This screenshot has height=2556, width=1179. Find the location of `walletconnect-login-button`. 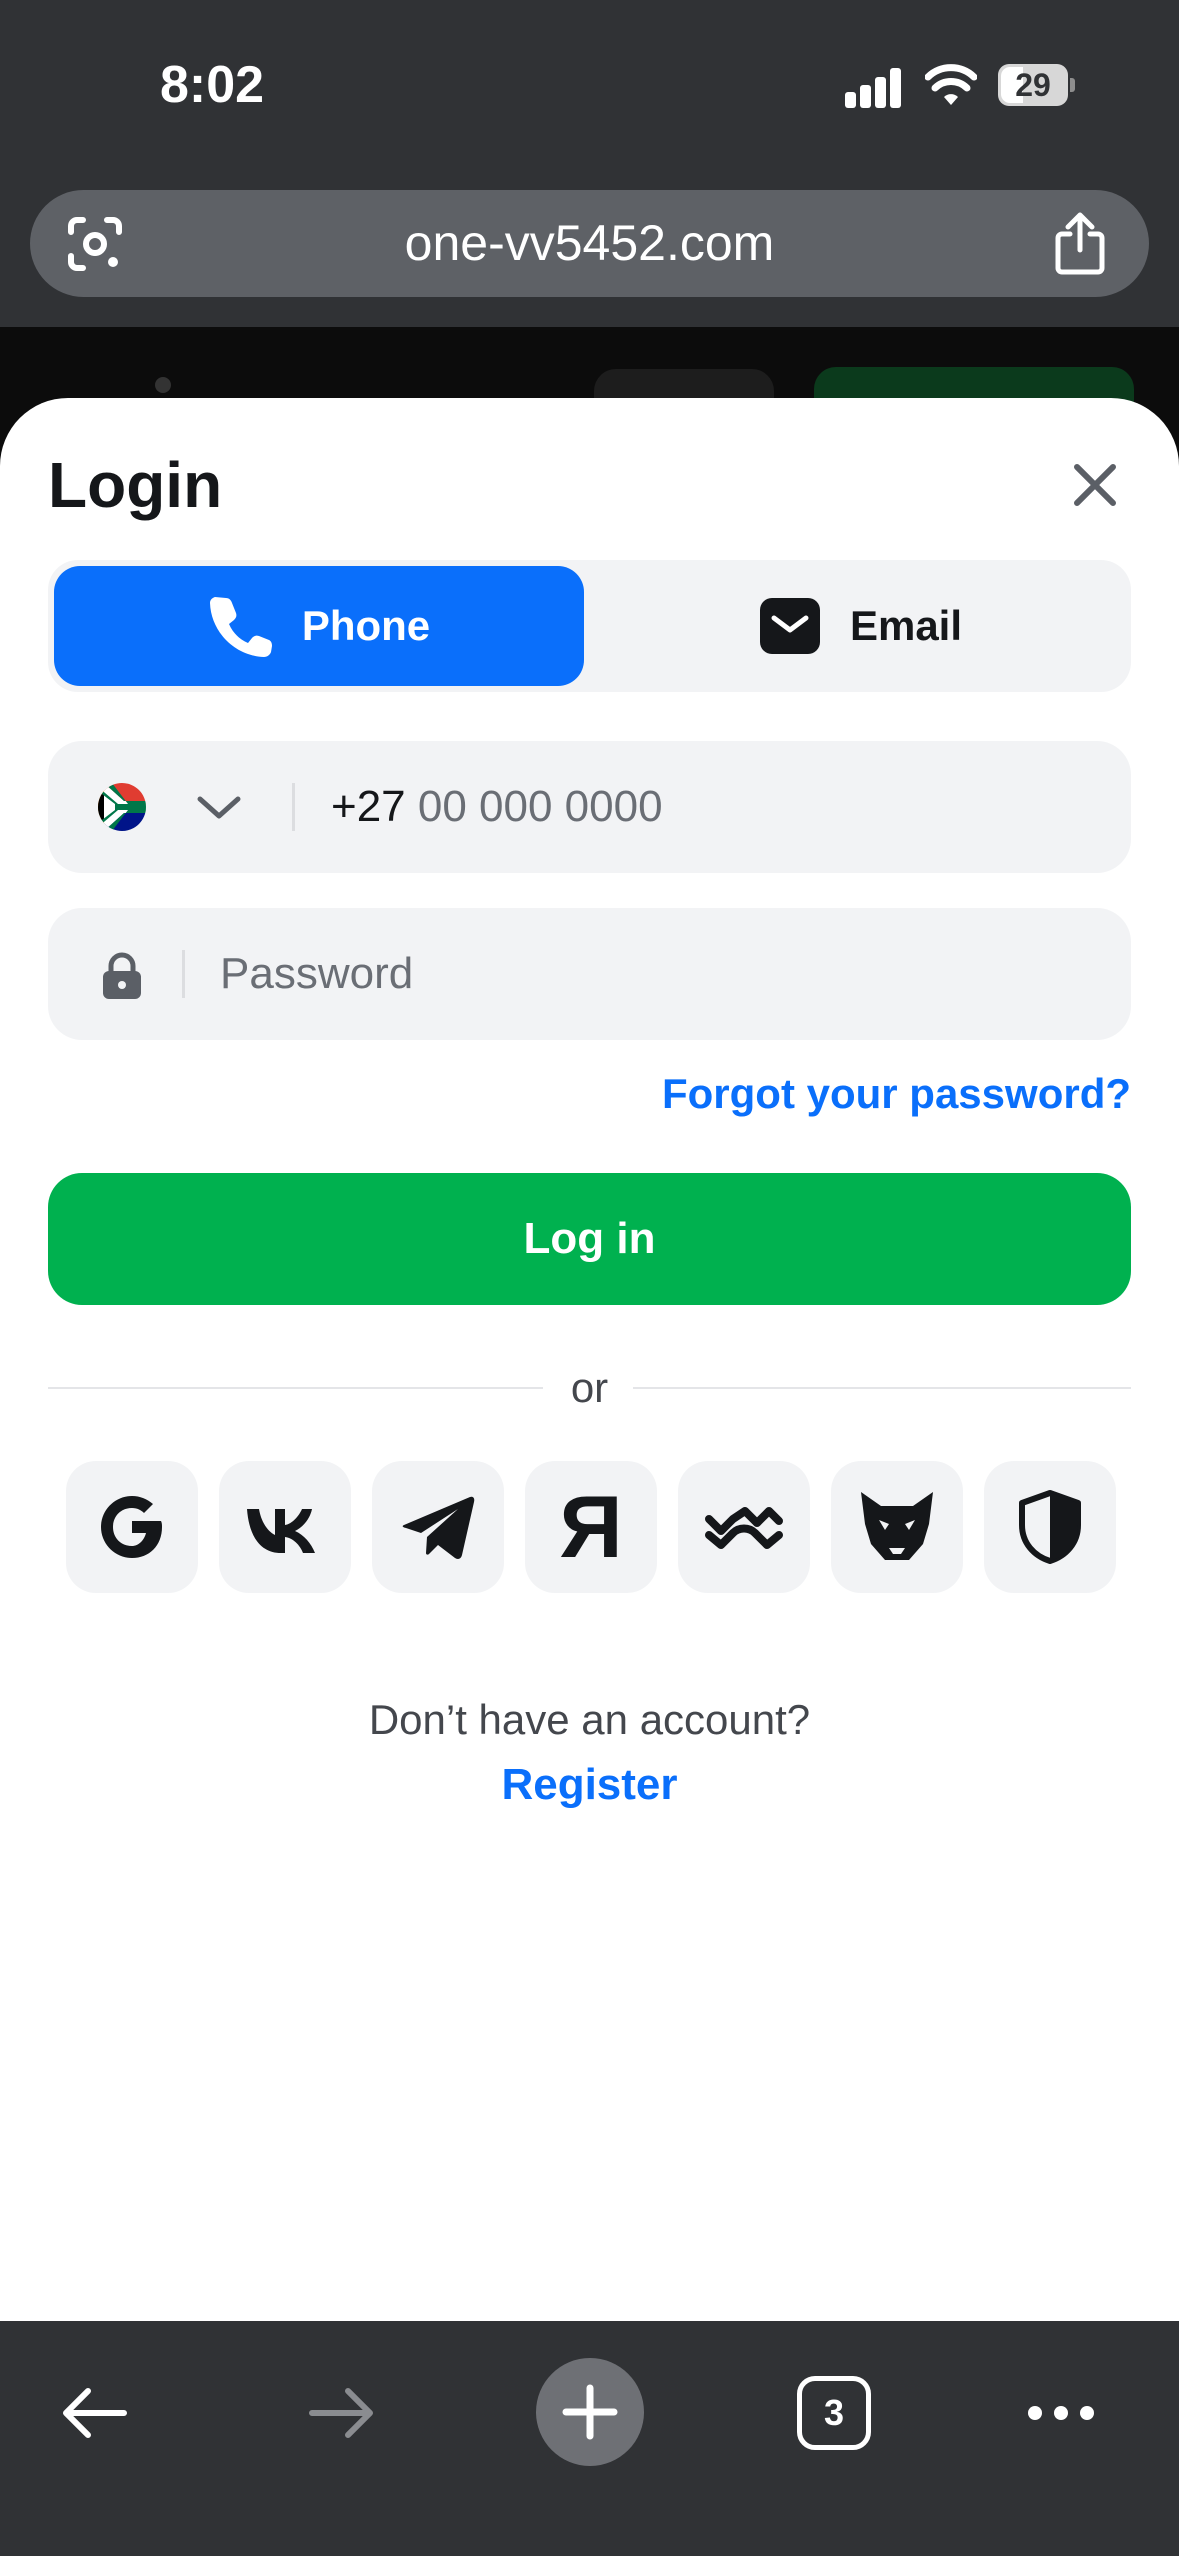

walletconnect-login-button is located at coordinates (744, 1527).